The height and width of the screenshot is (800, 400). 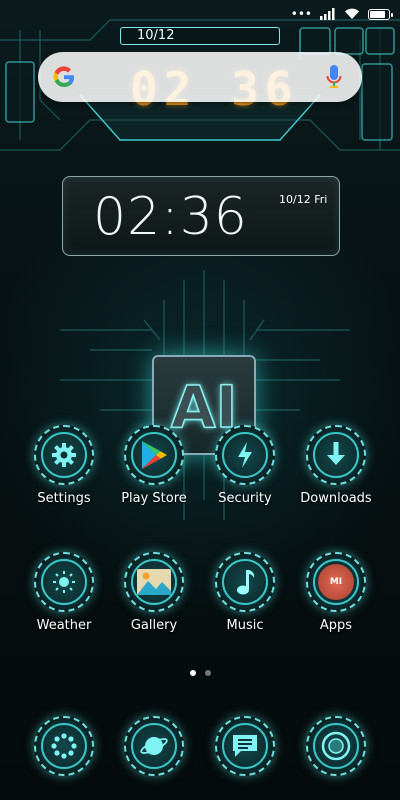 What do you see at coordinates (245, 625) in the screenshot?
I see `app-label: Music` at bounding box center [245, 625].